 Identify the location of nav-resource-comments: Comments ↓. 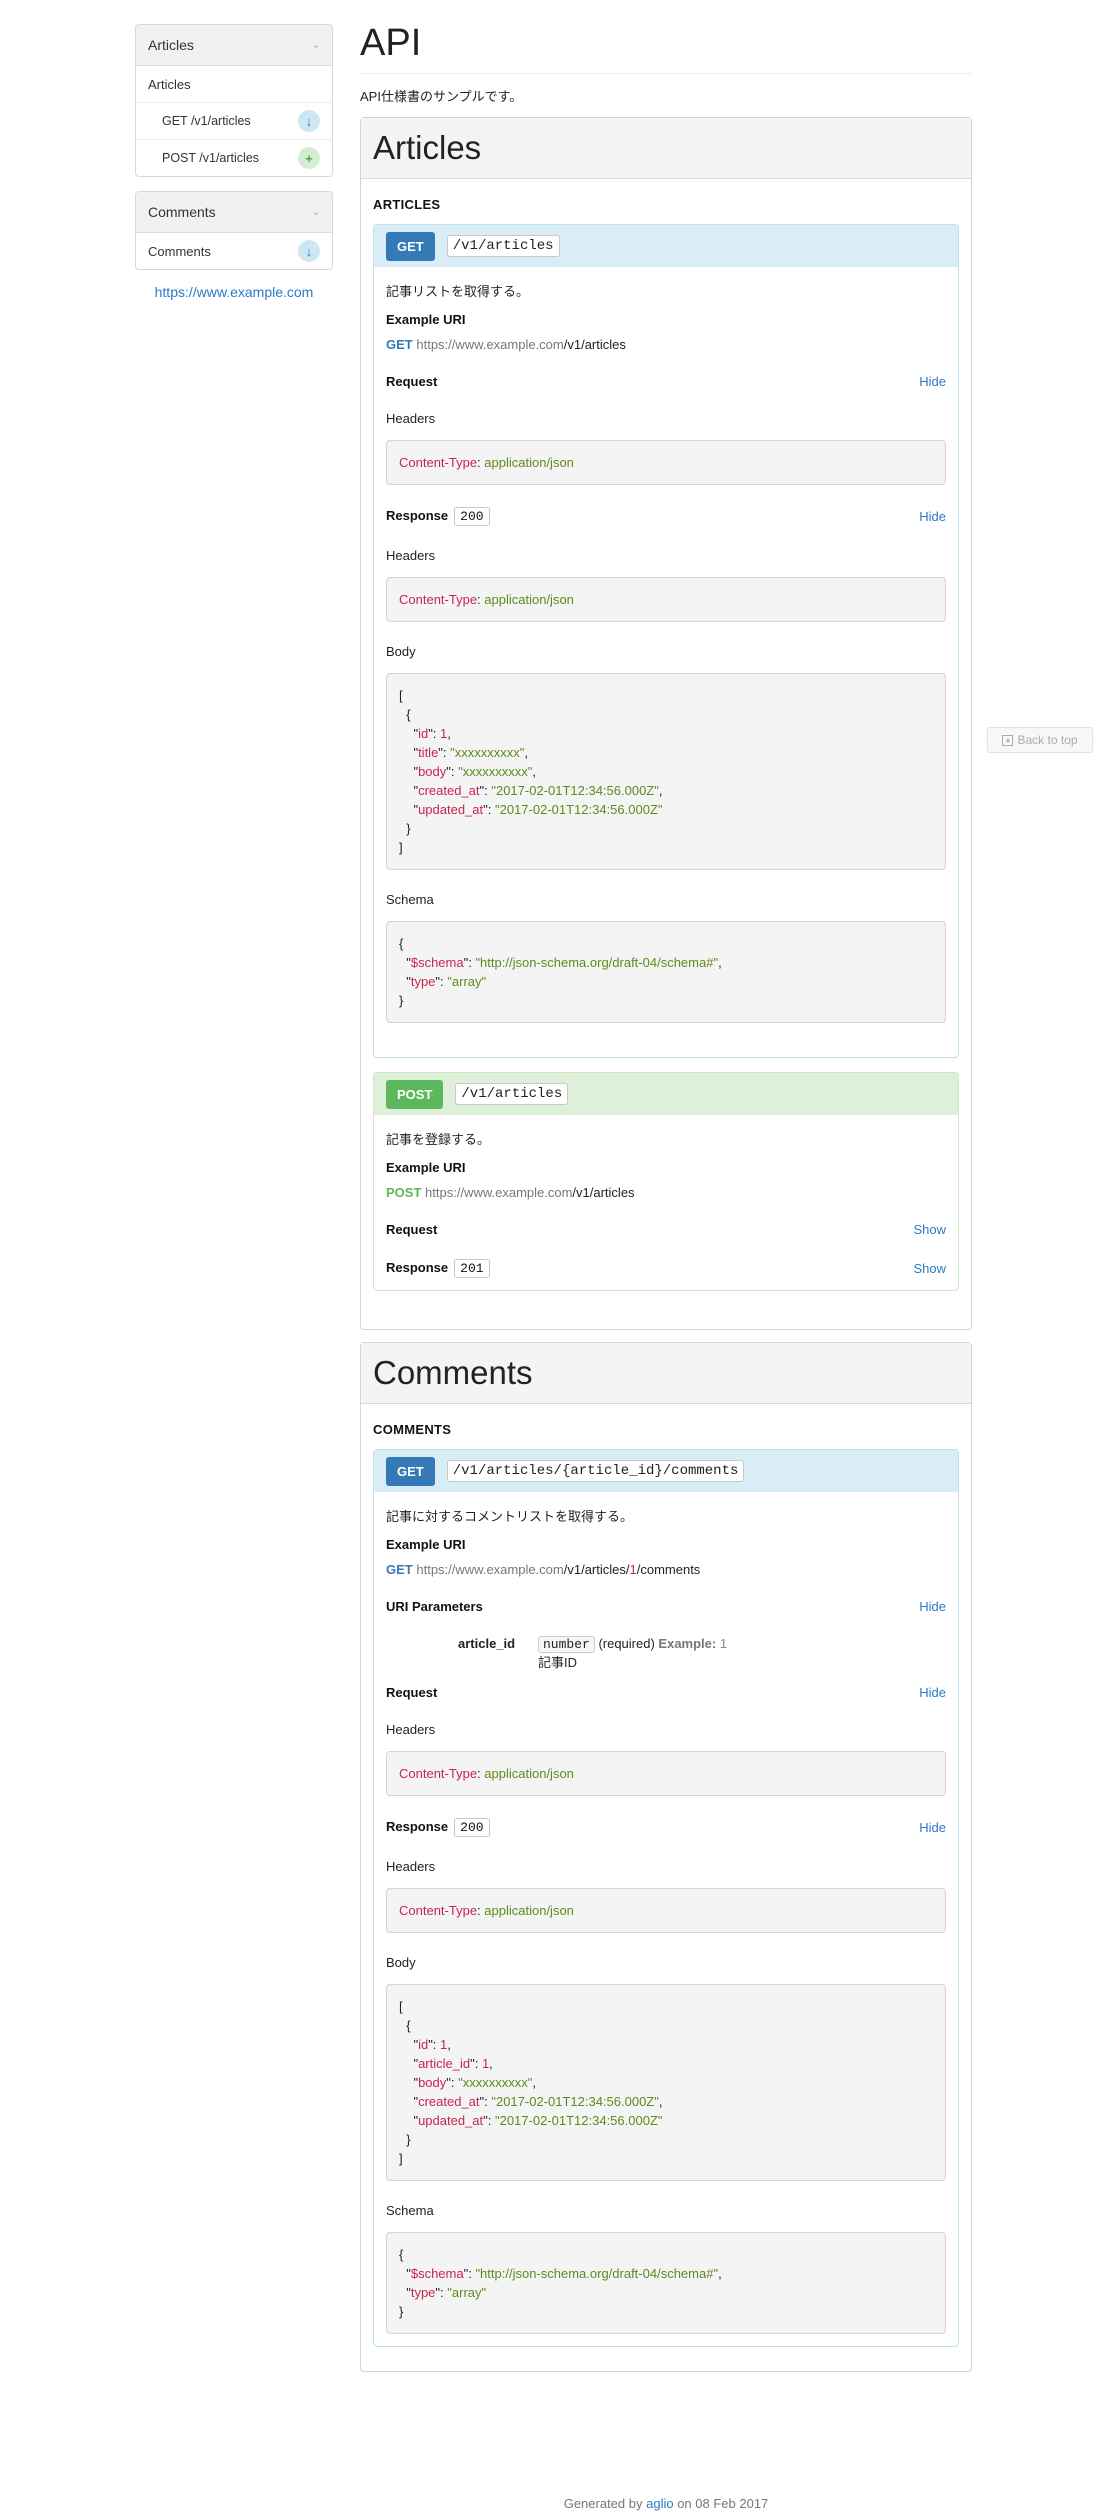
(234, 251).